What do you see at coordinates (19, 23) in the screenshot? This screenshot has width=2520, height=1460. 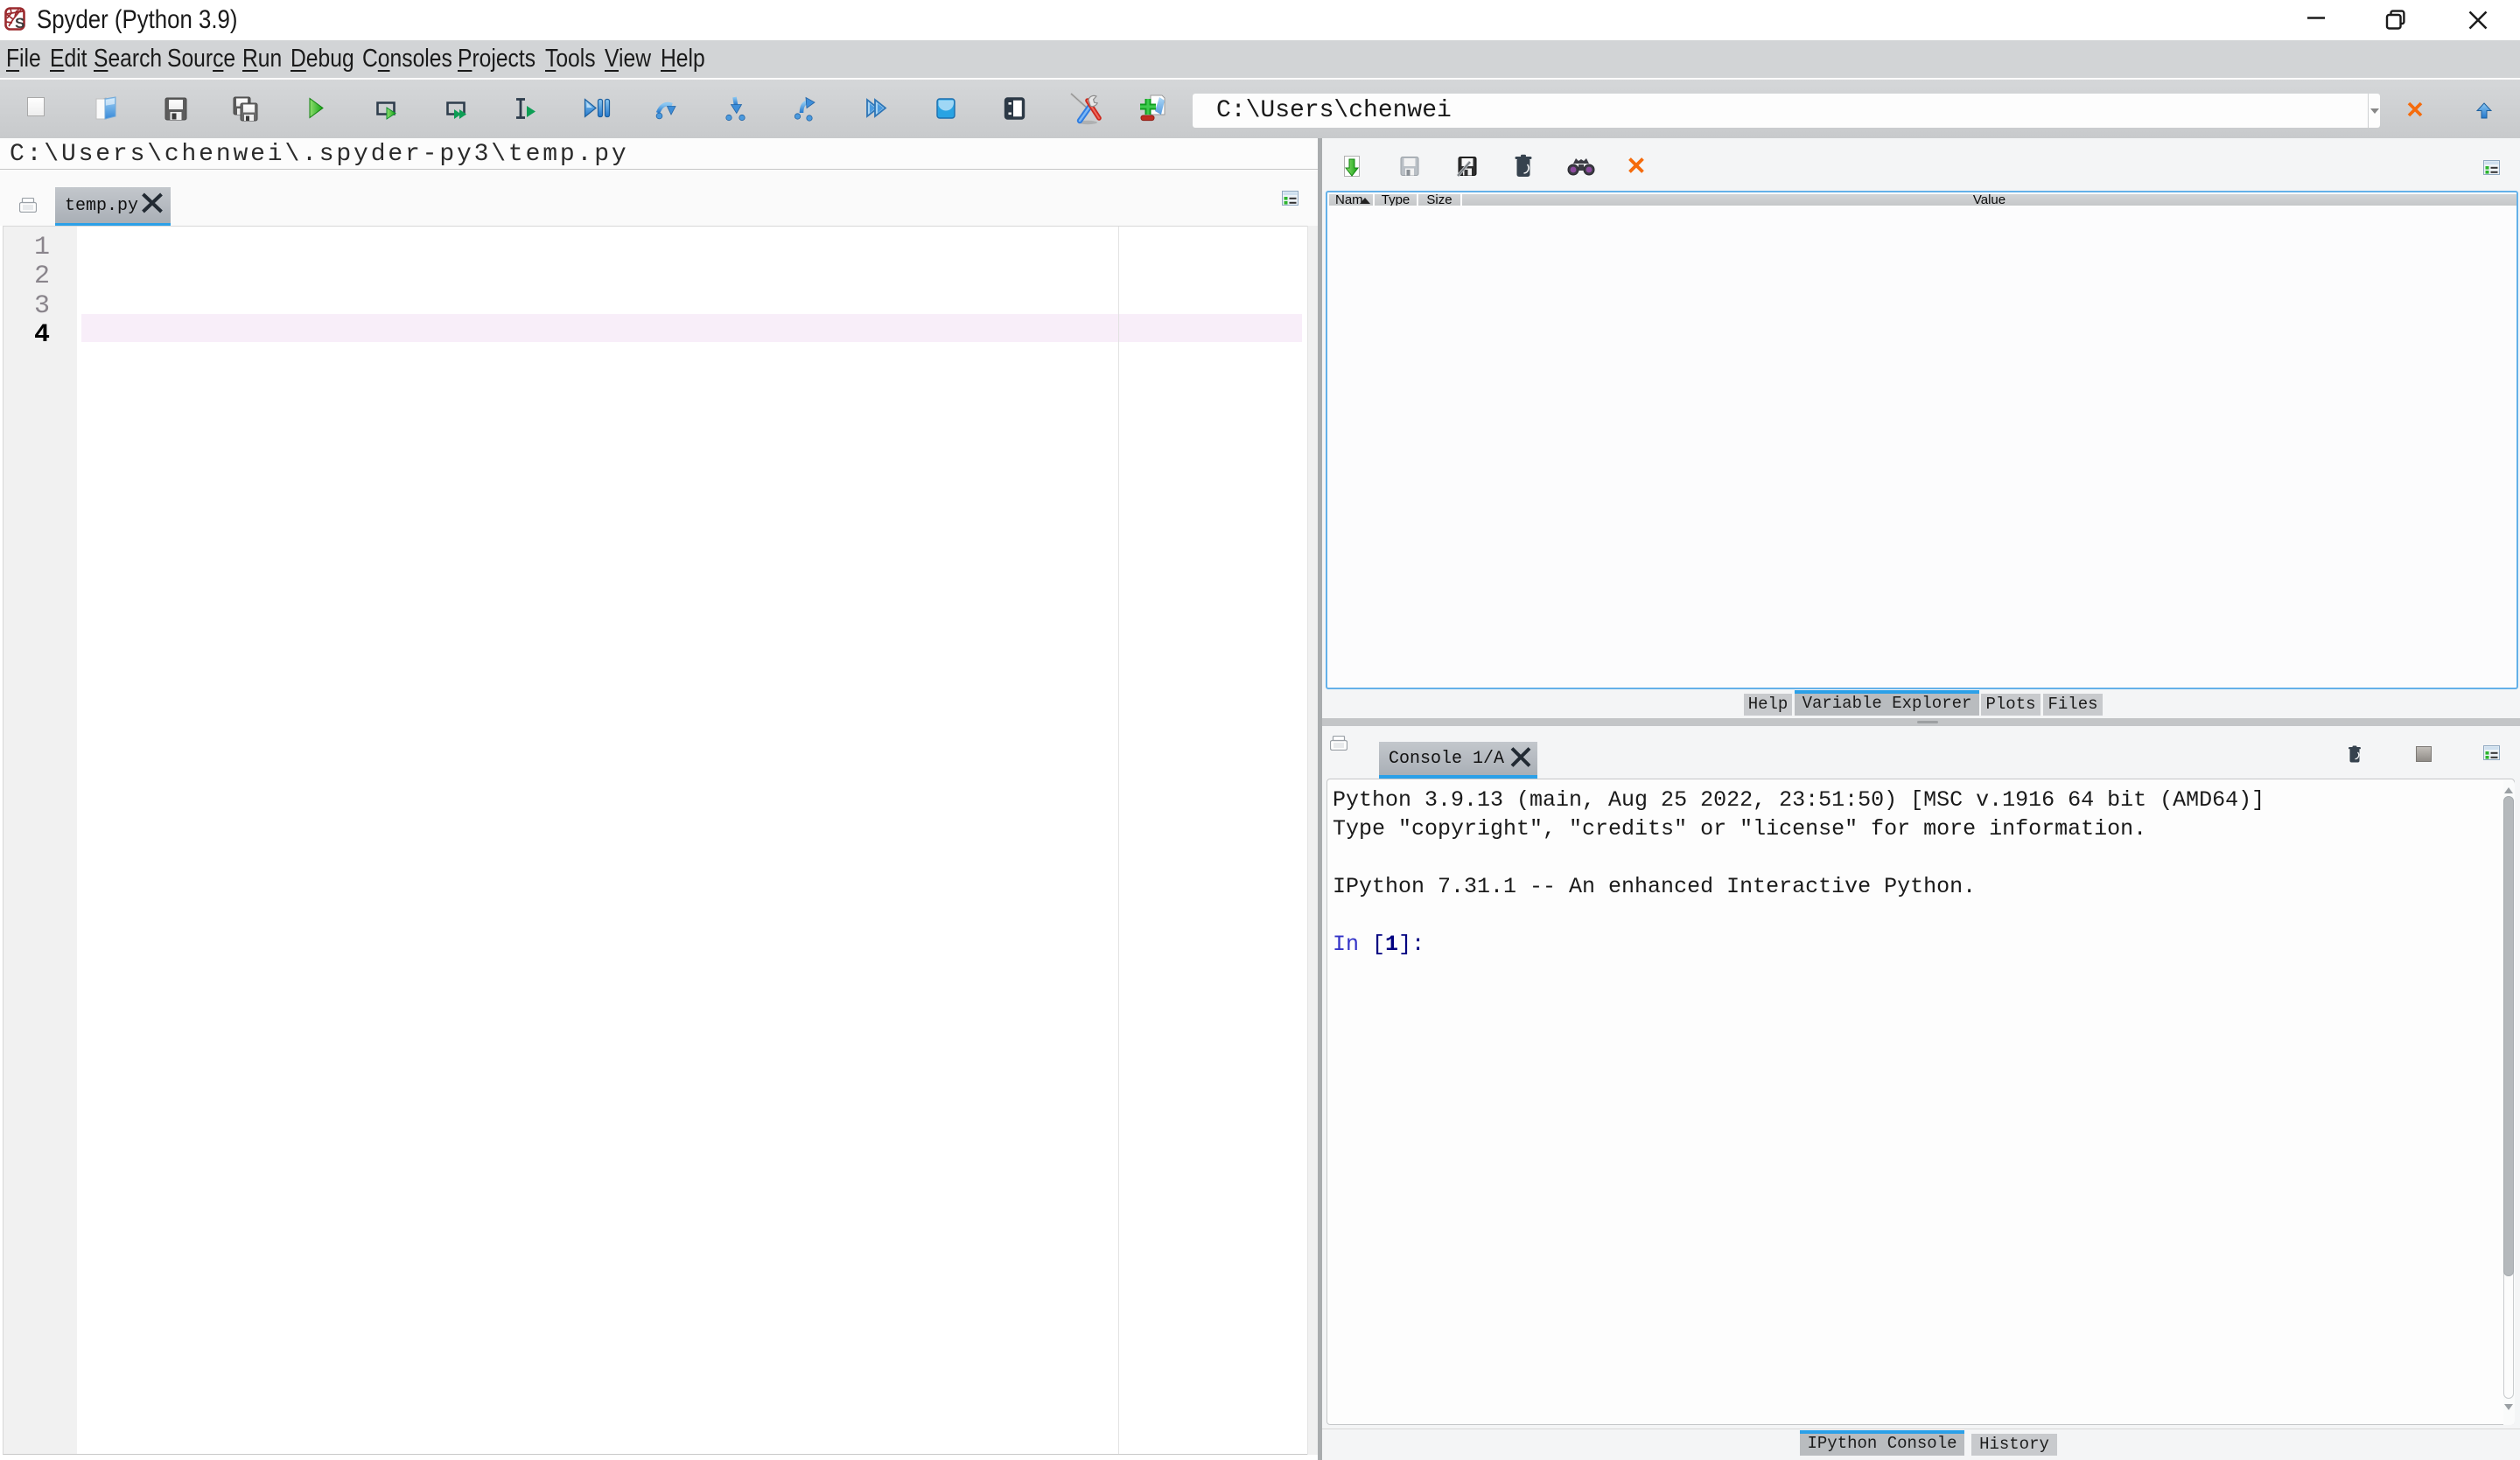 I see `svg-text: S` at bounding box center [19, 23].